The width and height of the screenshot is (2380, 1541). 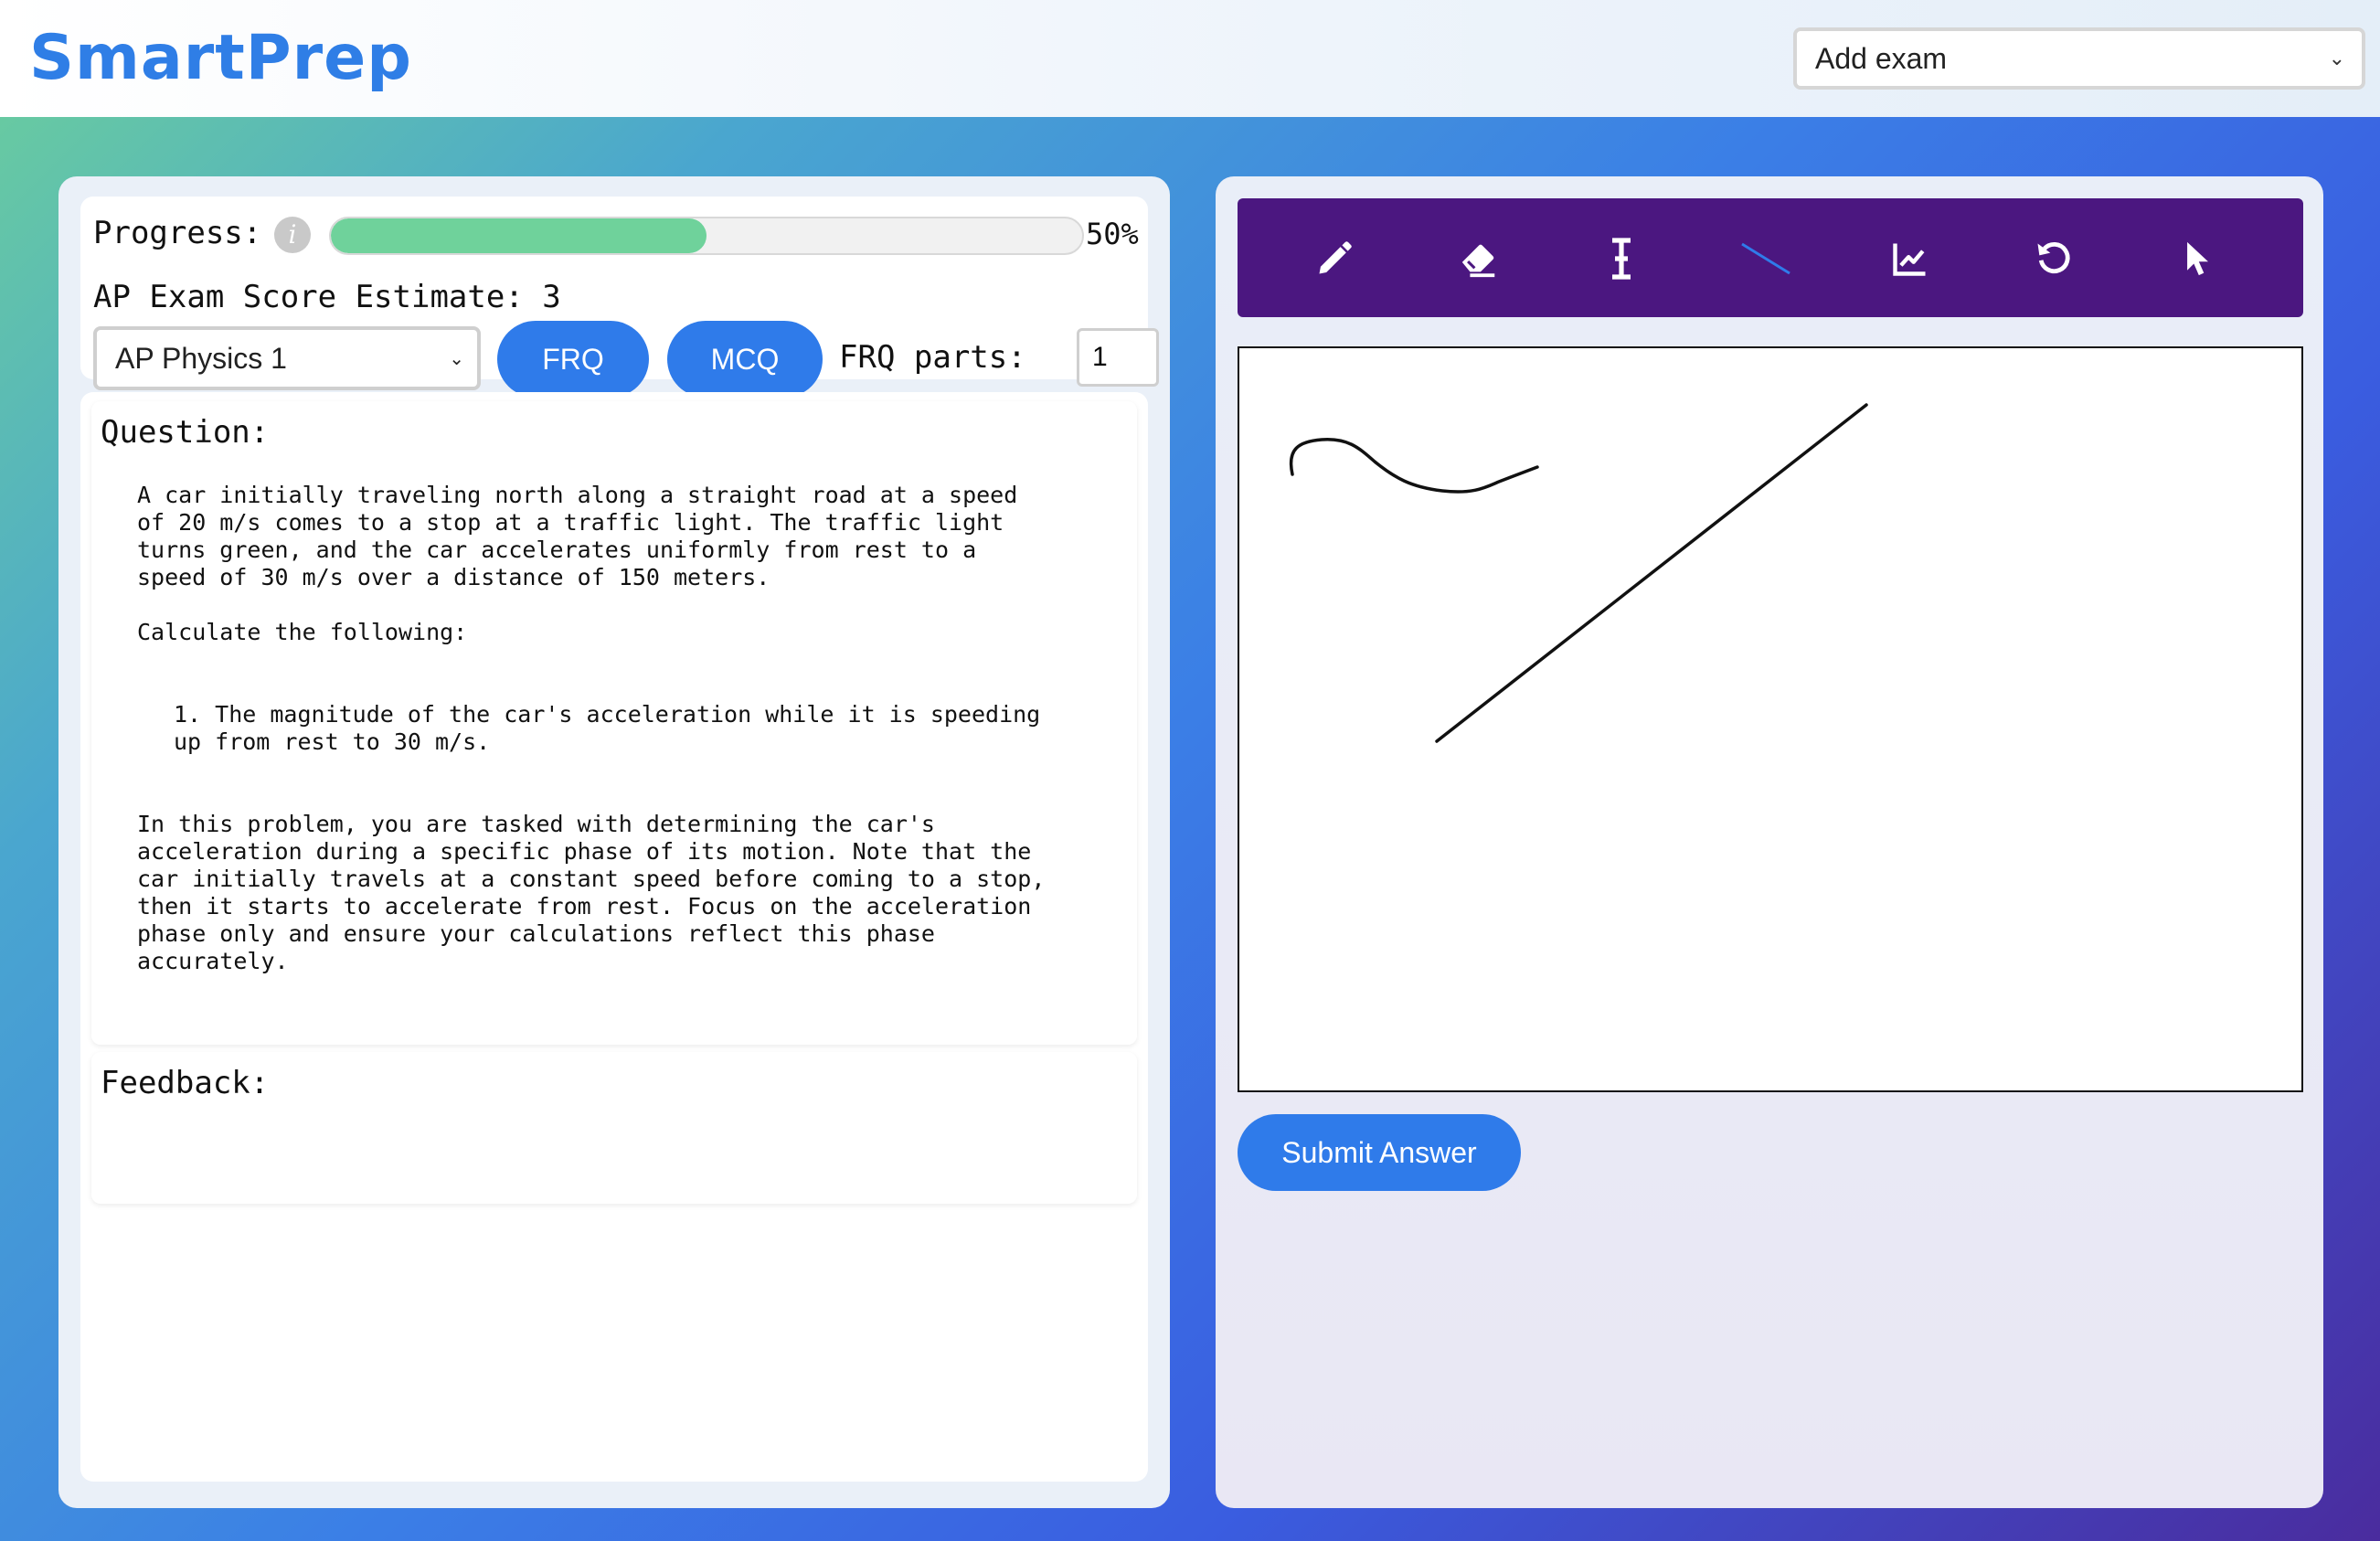 I want to click on subject-select: AP Physics 1 ⌄, so click(x=287, y=358).